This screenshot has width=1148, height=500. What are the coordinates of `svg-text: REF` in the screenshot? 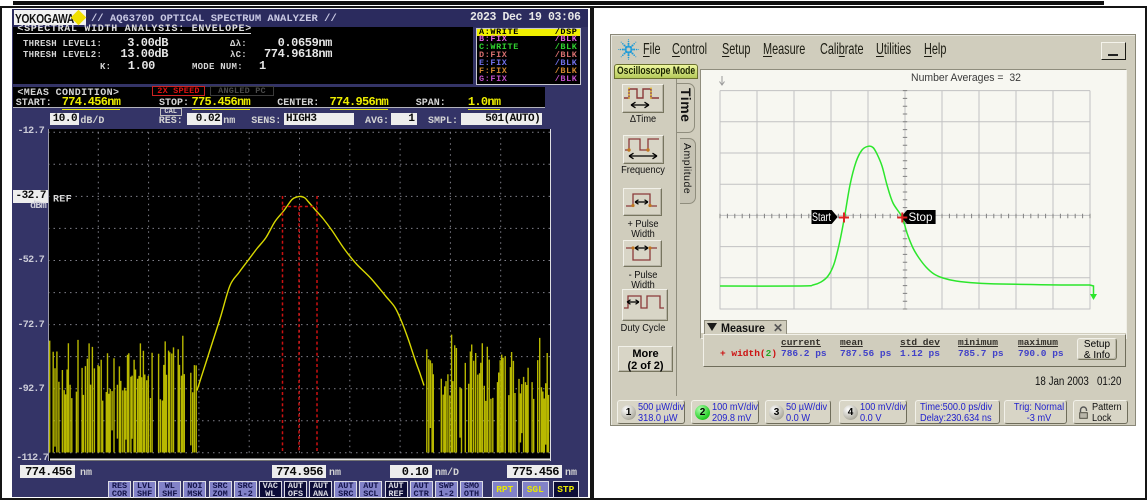 It's located at (62, 199).